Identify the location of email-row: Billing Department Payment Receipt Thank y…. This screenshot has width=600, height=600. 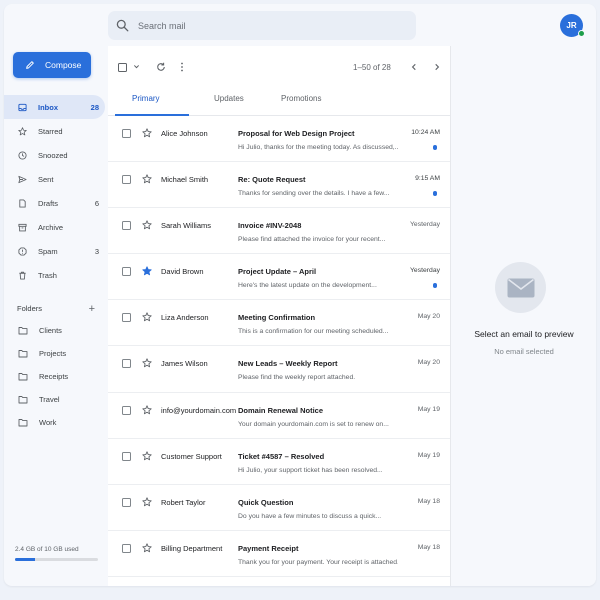
(279, 554).